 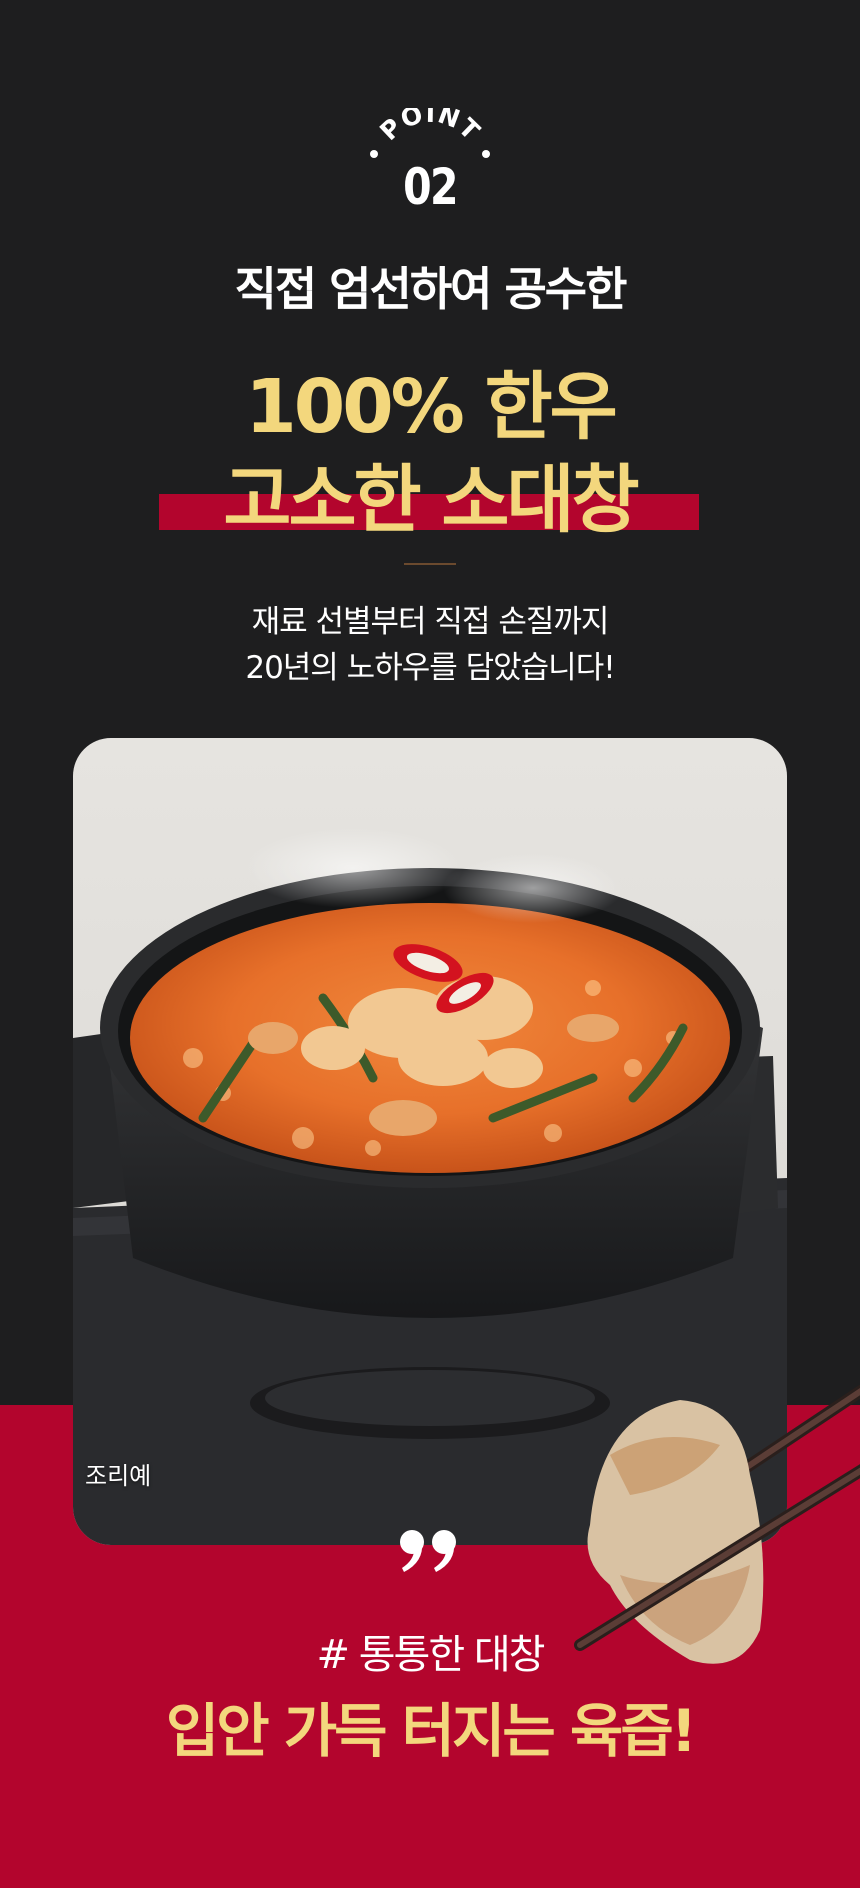 I want to click on headline-line-2: 고소한 소대창, so click(x=431, y=500).